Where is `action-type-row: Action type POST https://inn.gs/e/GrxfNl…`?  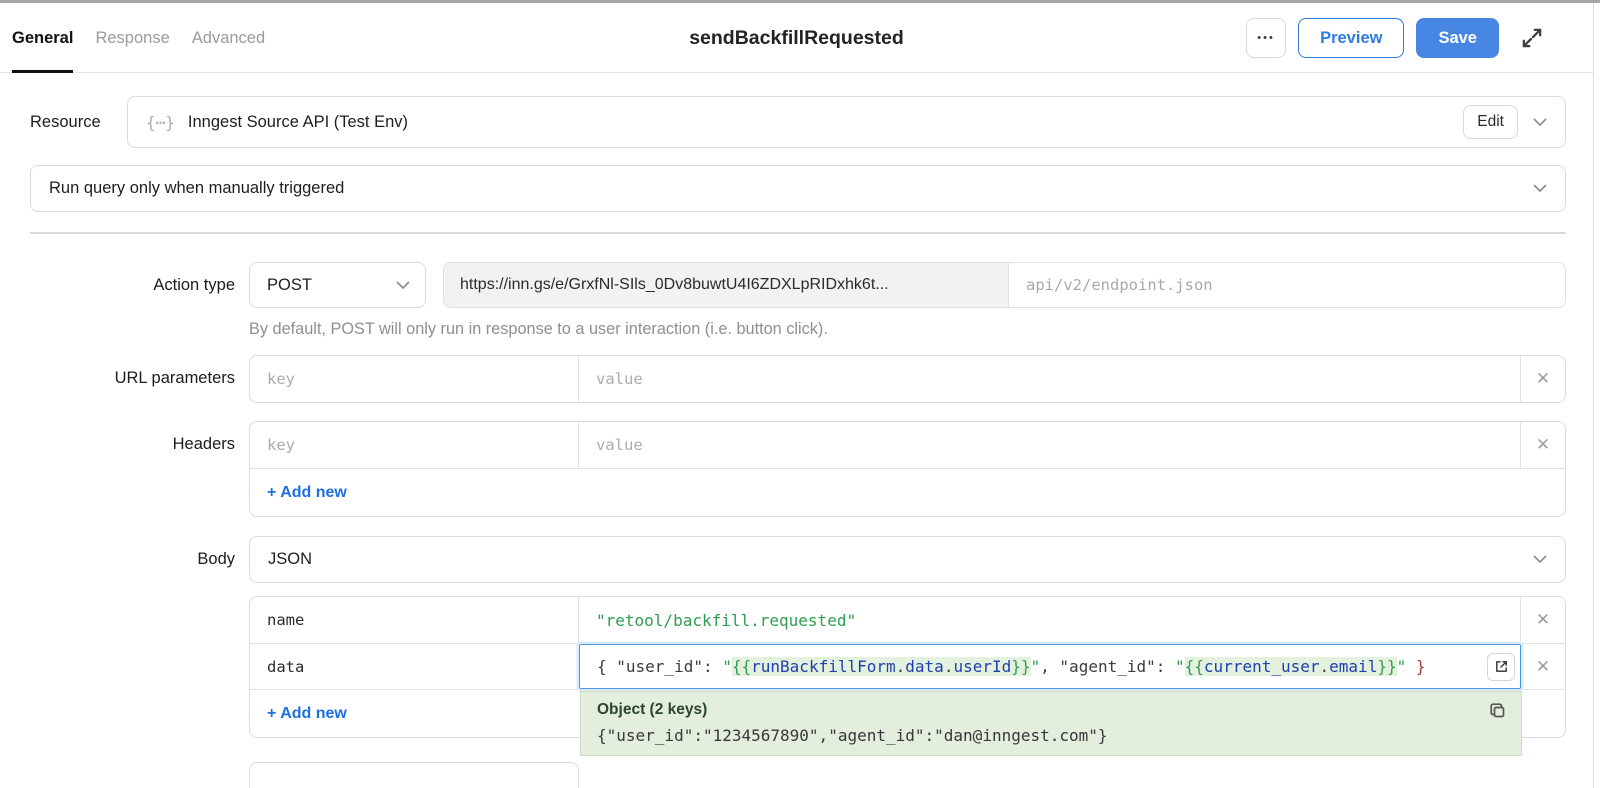 action-type-row: Action type POST https://inn.gs/e/GrxfNl… is located at coordinates (800, 285).